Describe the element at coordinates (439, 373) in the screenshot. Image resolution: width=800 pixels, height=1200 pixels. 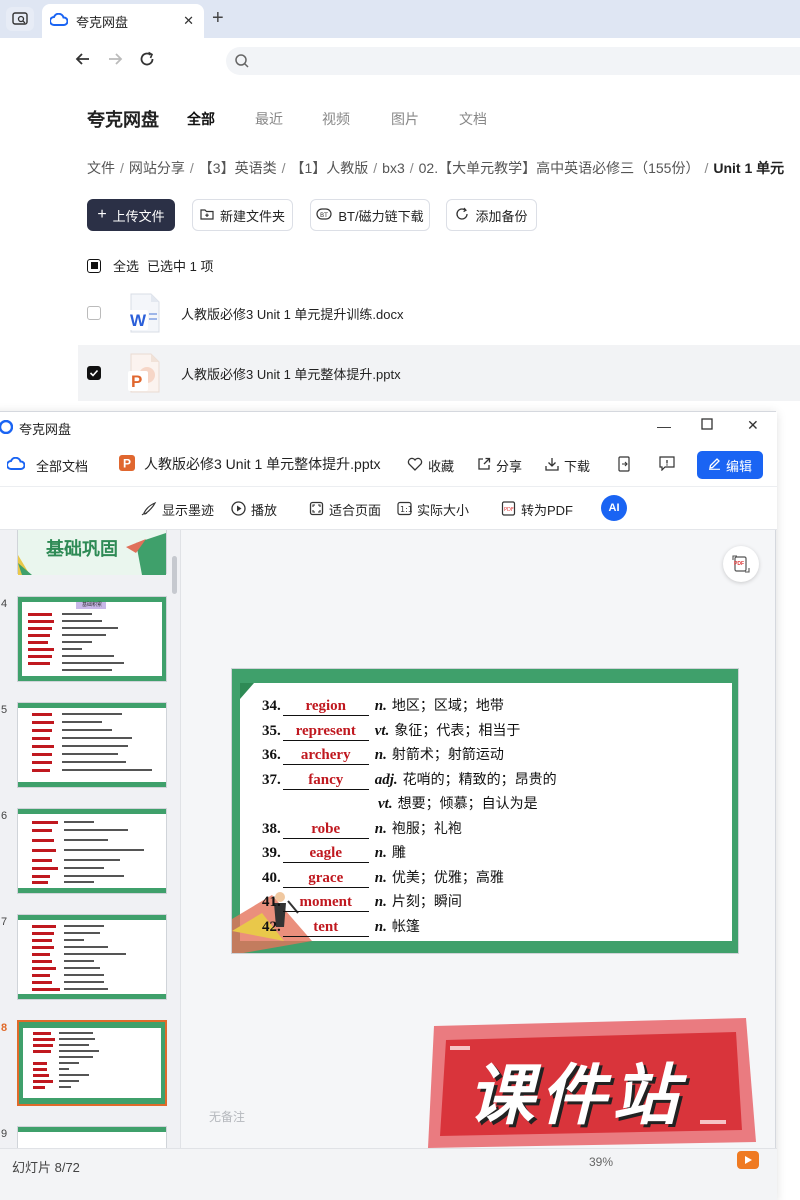
I see `file-row: P 人教版必修3 Unit 1 单元整体提升.pptx` at that location.